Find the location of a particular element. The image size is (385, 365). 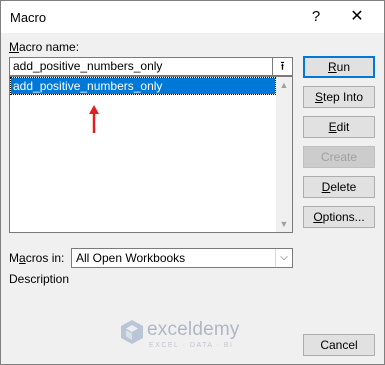

list-scrollbar: ▲ ▼ is located at coordinates (284, 154).